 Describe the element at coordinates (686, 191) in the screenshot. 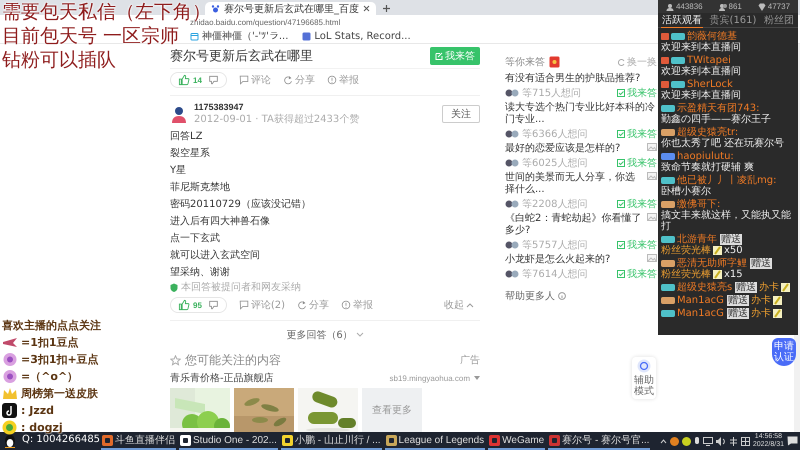

I see `chat-text: 卧槽小赛尔` at that location.